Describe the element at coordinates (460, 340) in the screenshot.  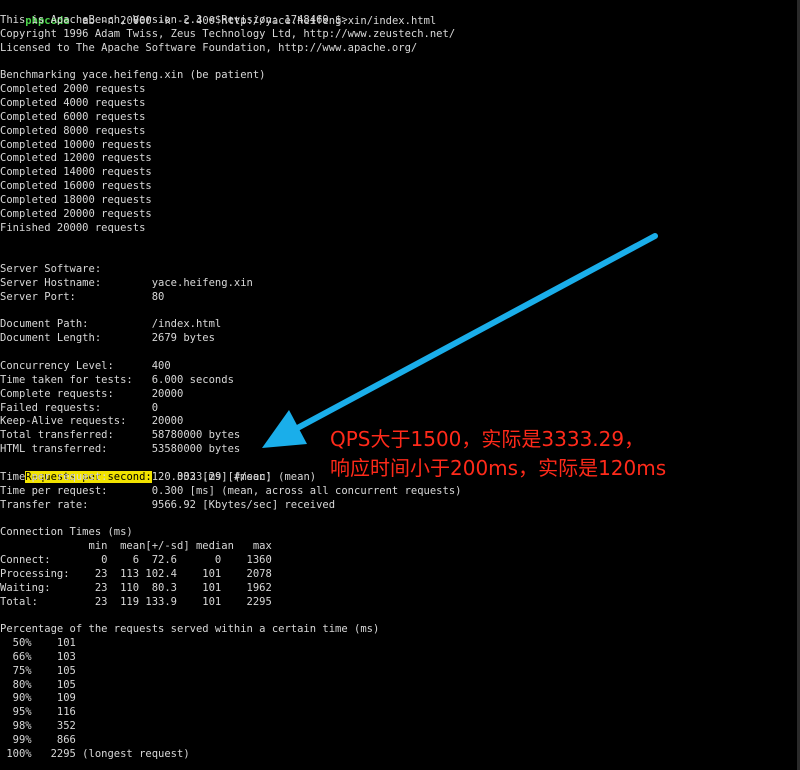
I see `annotation-arrow-icon` at that location.